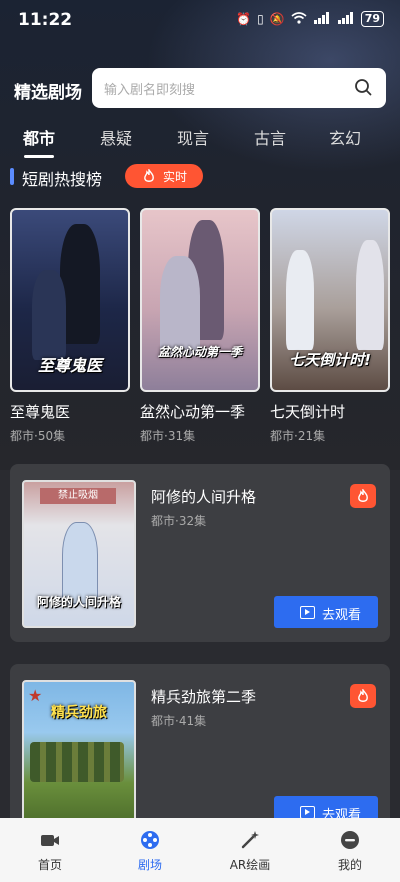 This screenshot has width=400, height=882. Describe the element at coordinates (342, 615) in the screenshot. I see `watch-button-label: 去观看` at that location.